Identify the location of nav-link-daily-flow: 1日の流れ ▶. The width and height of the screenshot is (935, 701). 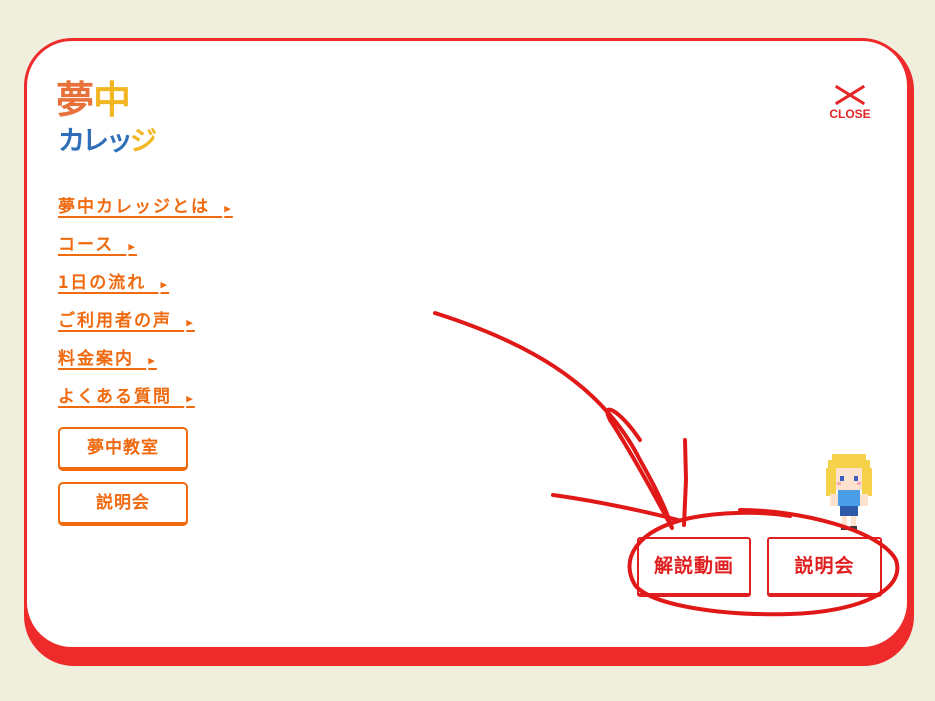
(113, 280).